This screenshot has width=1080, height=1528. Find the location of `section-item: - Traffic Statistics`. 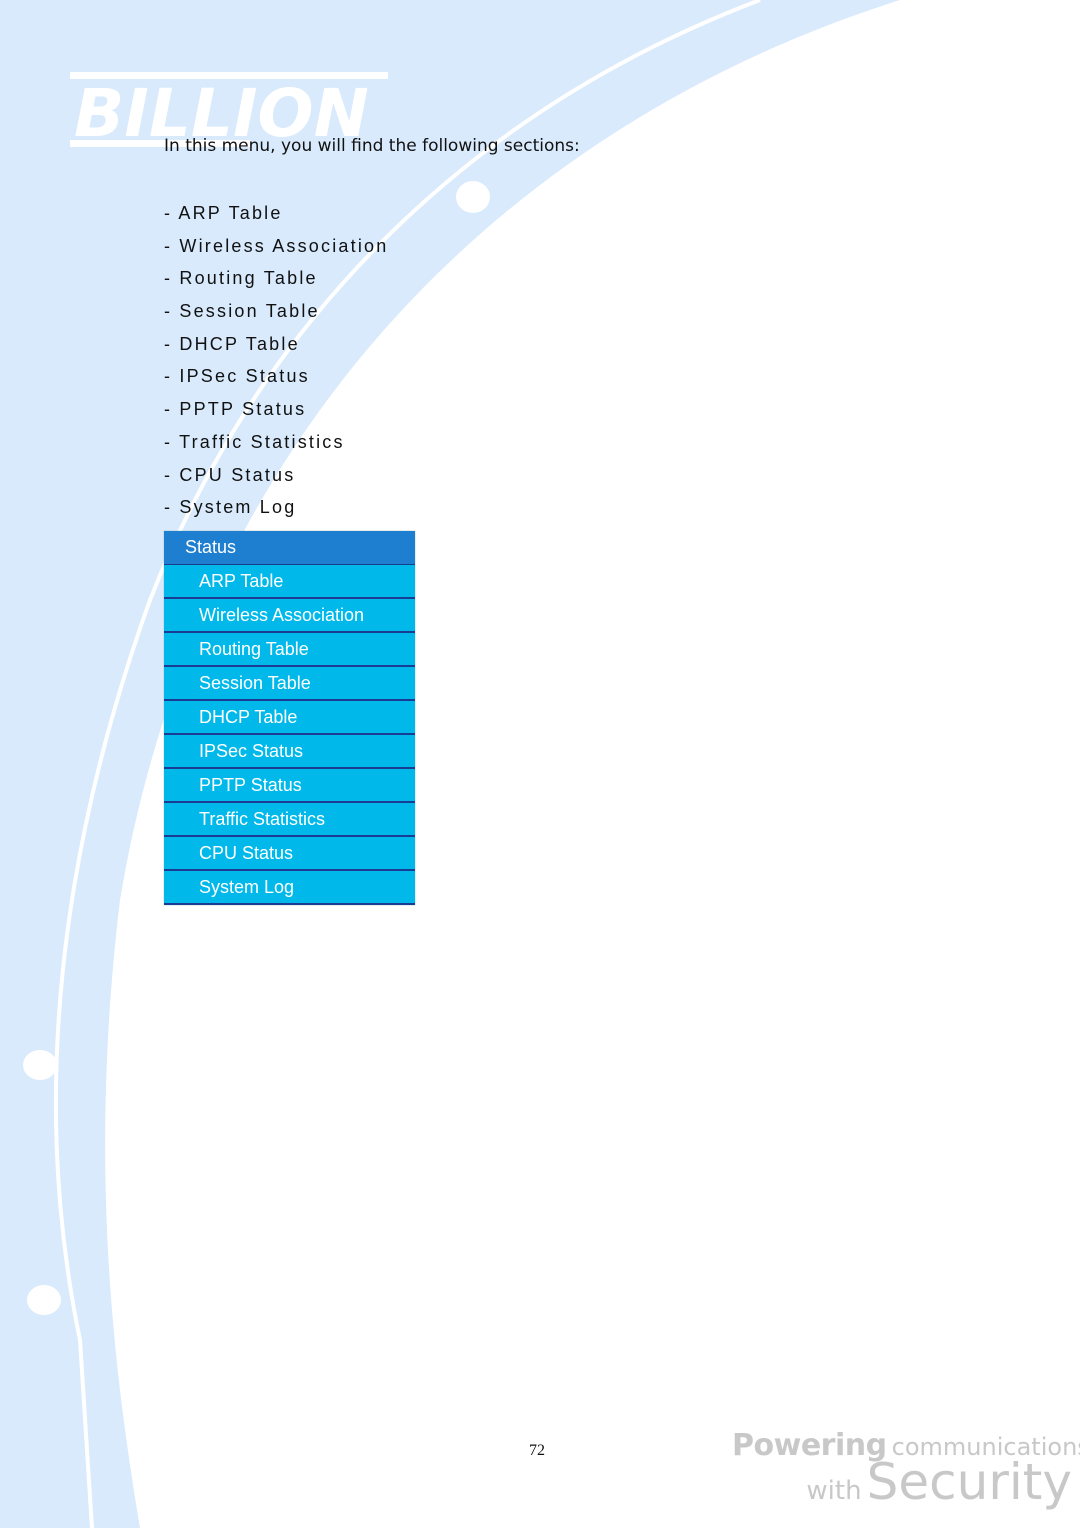

section-item: - Traffic Statistics is located at coordinates (254, 441).